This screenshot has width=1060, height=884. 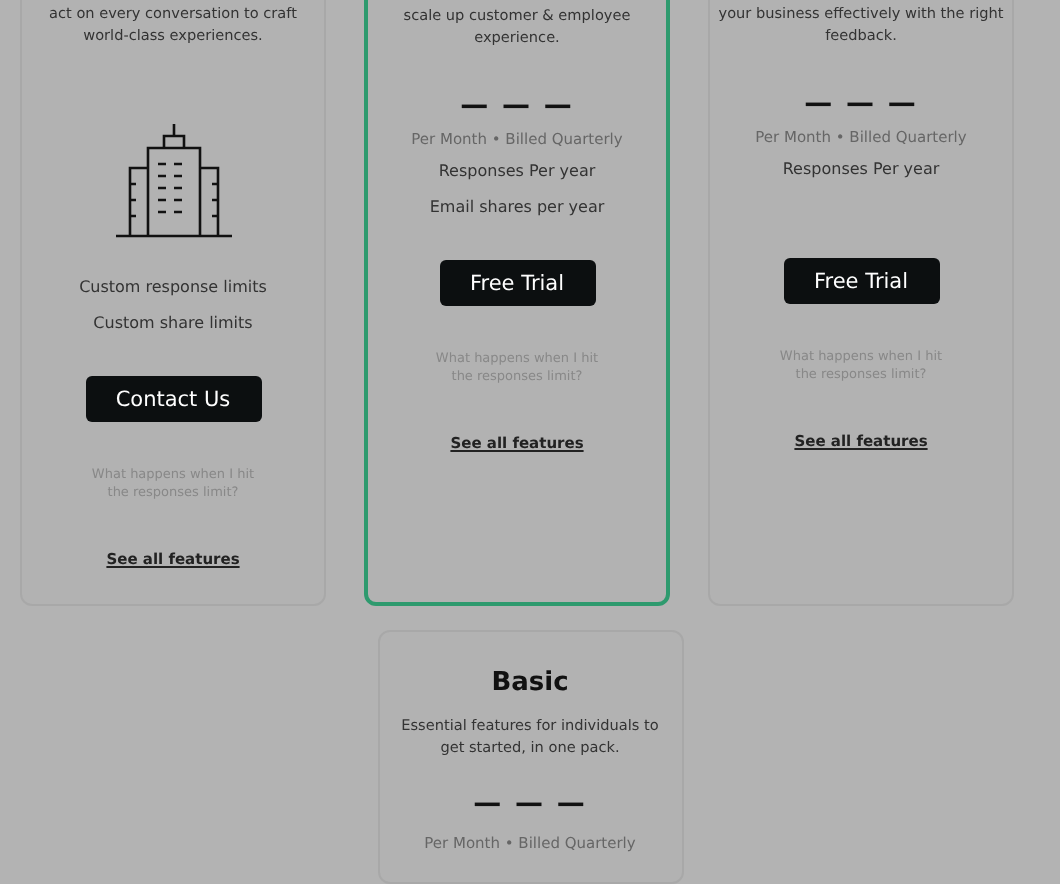 I want to click on feature-text: Custom share limits, so click(x=173, y=323).